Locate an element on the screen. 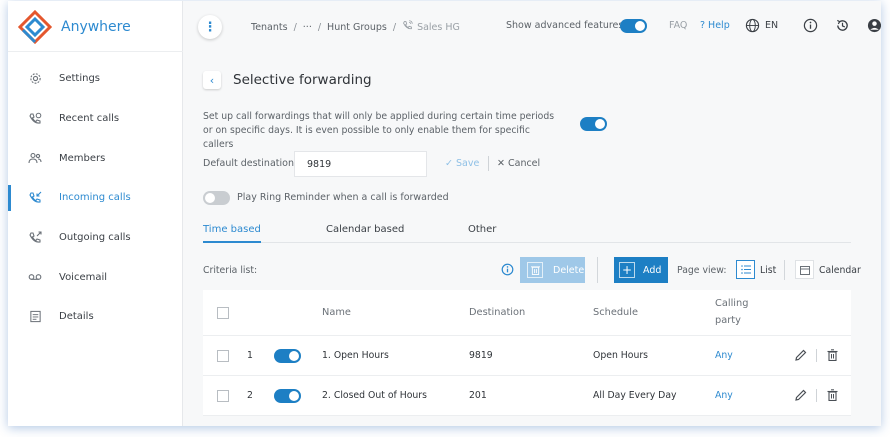 This screenshot has width=890, height=437. sidebar-item-settings: Settings is located at coordinates (95, 79).